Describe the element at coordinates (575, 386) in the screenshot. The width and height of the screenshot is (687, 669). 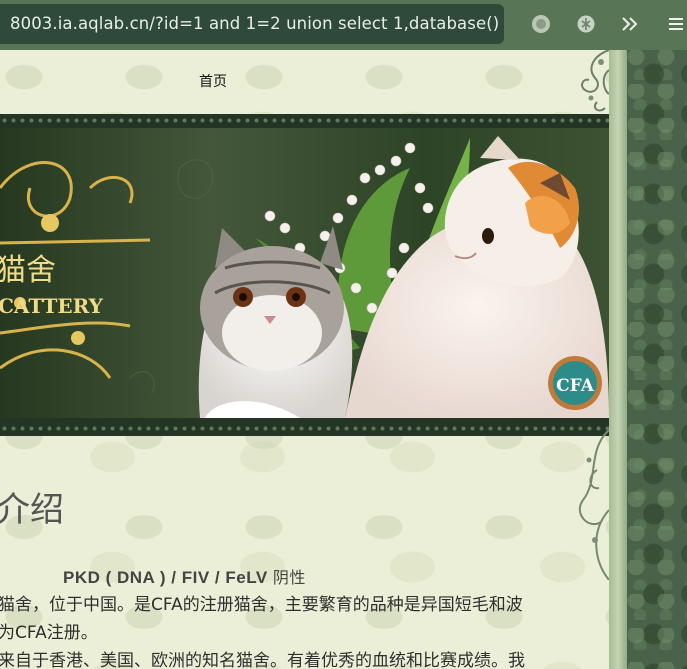
I see `svg-text: CFA` at that location.